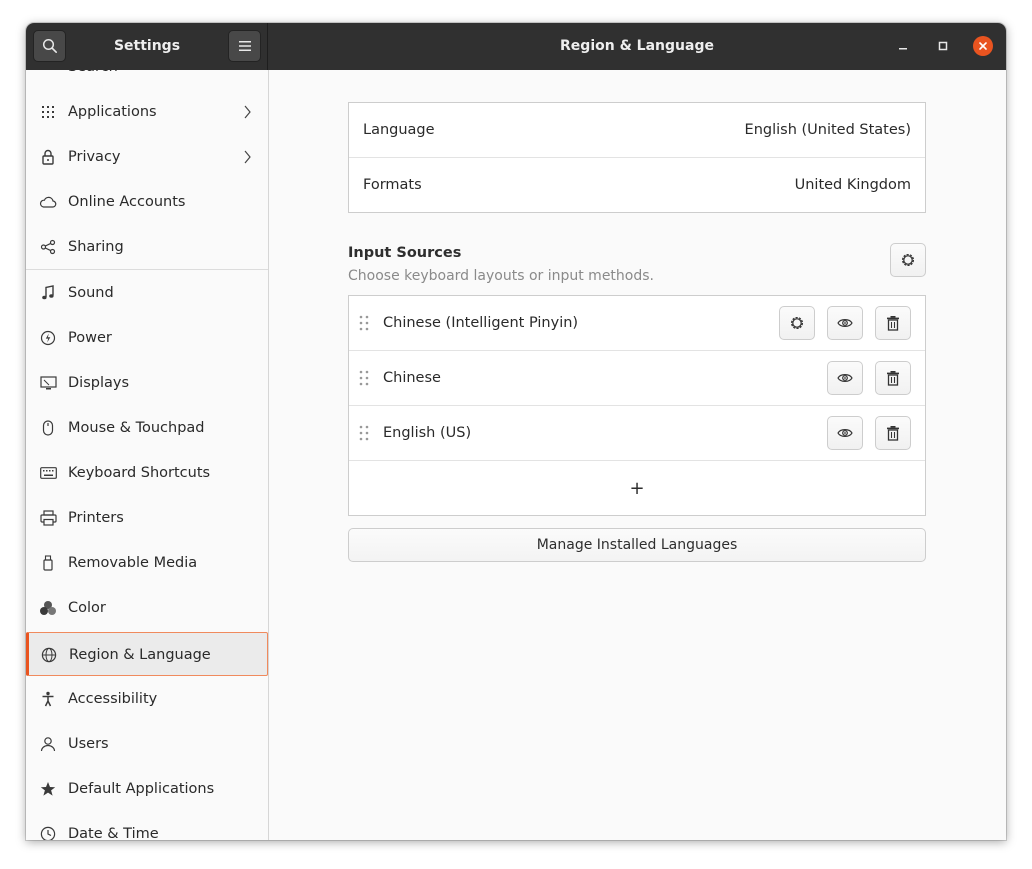  Describe the element at coordinates (91, 293) in the screenshot. I see `sidebar-item-label: Sound` at that location.